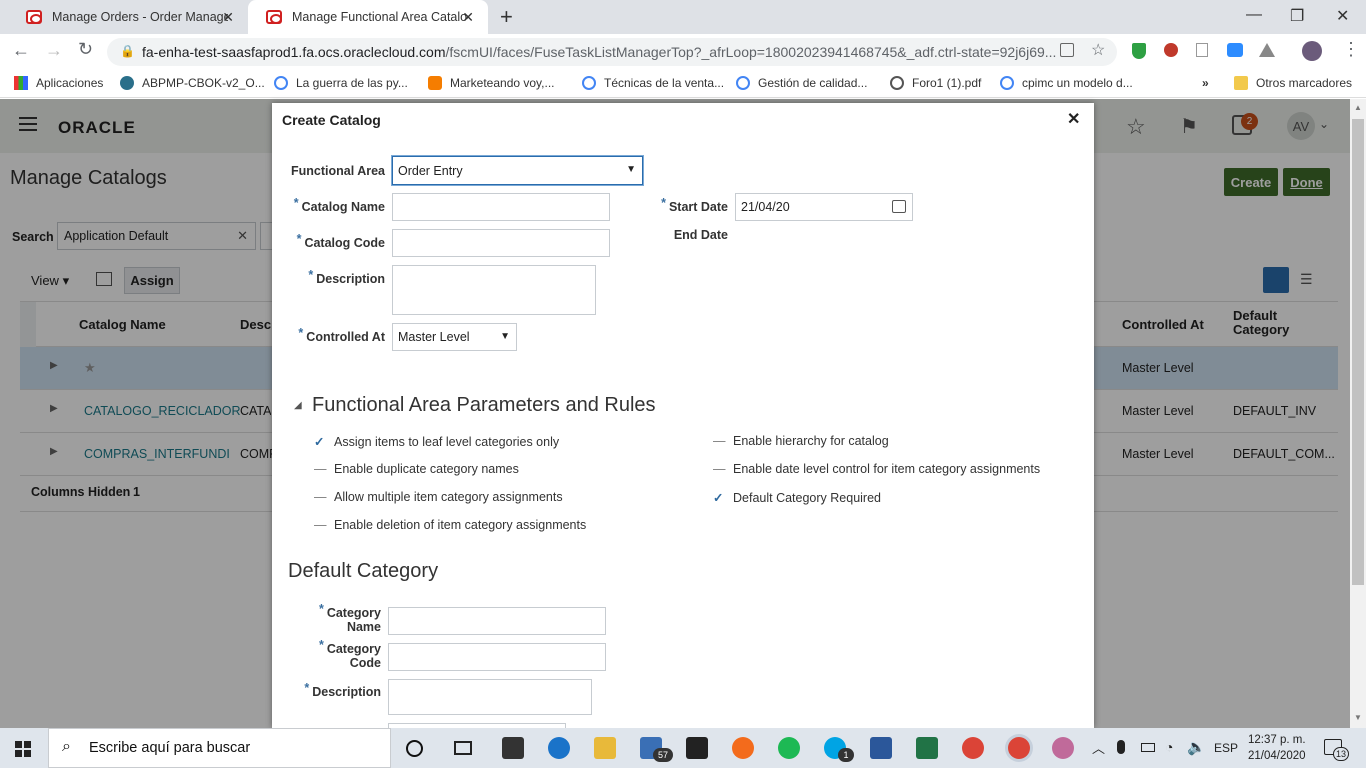  Describe the element at coordinates (1358, 352) in the screenshot. I see `scroll-thumb` at that location.